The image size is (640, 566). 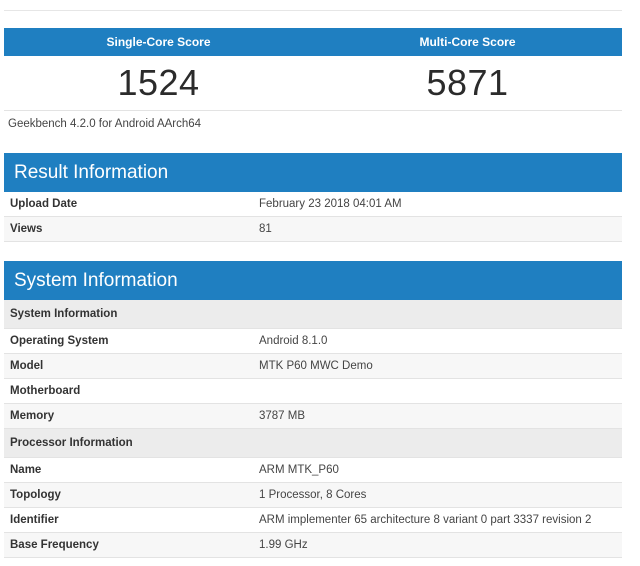 I want to click on row-value: 1.99 GHz, so click(x=283, y=545).